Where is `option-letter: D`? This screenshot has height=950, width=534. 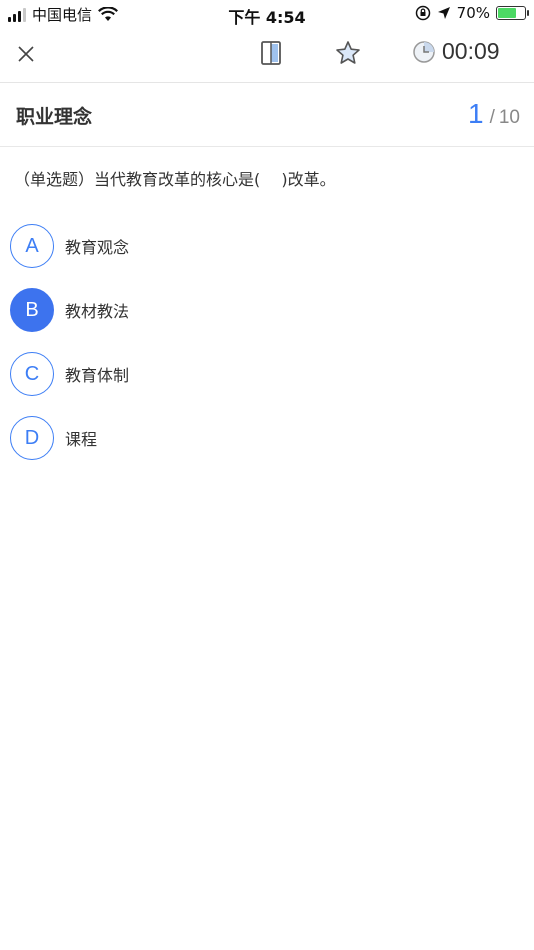
option-letter: D is located at coordinates (32, 438).